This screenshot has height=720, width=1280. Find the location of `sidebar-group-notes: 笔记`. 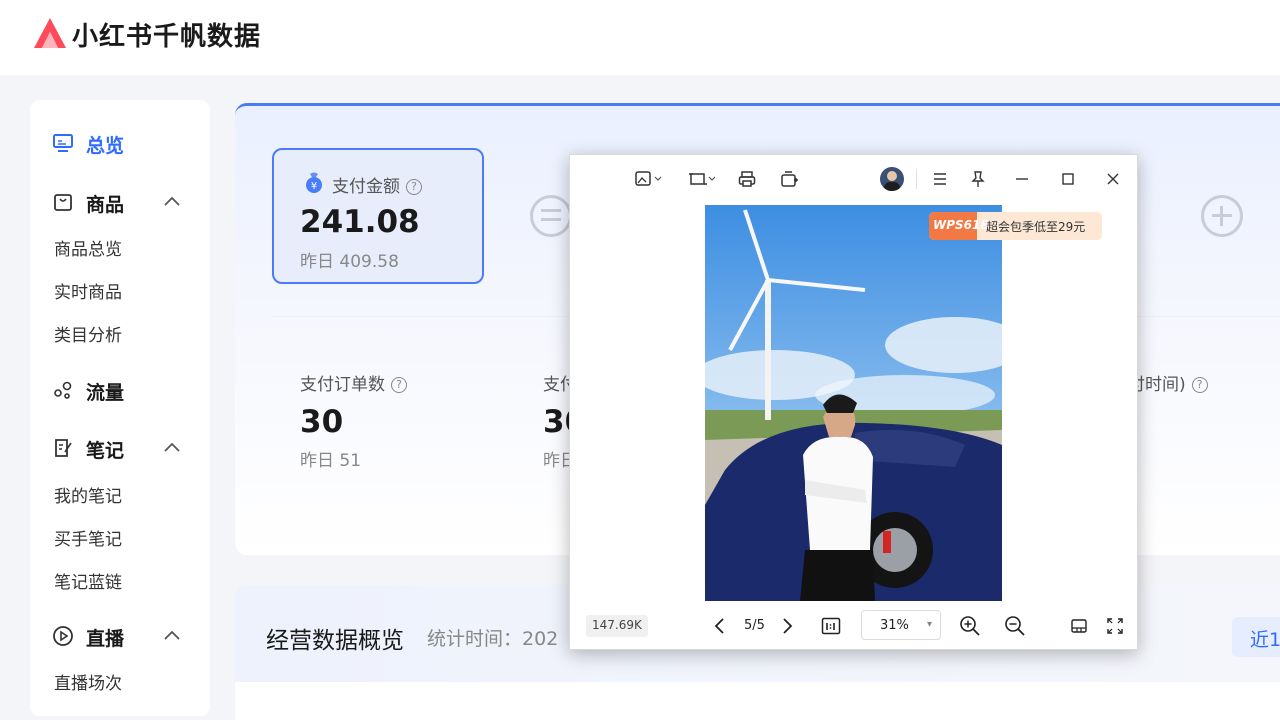

sidebar-group-notes: 笔记 is located at coordinates (120, 447).